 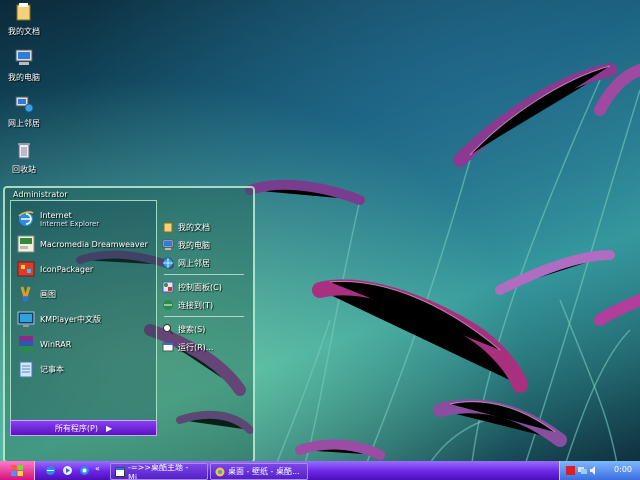 What do you see at coordinates (67, 470) in the screenshot?
I see `media-player-icon` at bounding box center [67, 470].